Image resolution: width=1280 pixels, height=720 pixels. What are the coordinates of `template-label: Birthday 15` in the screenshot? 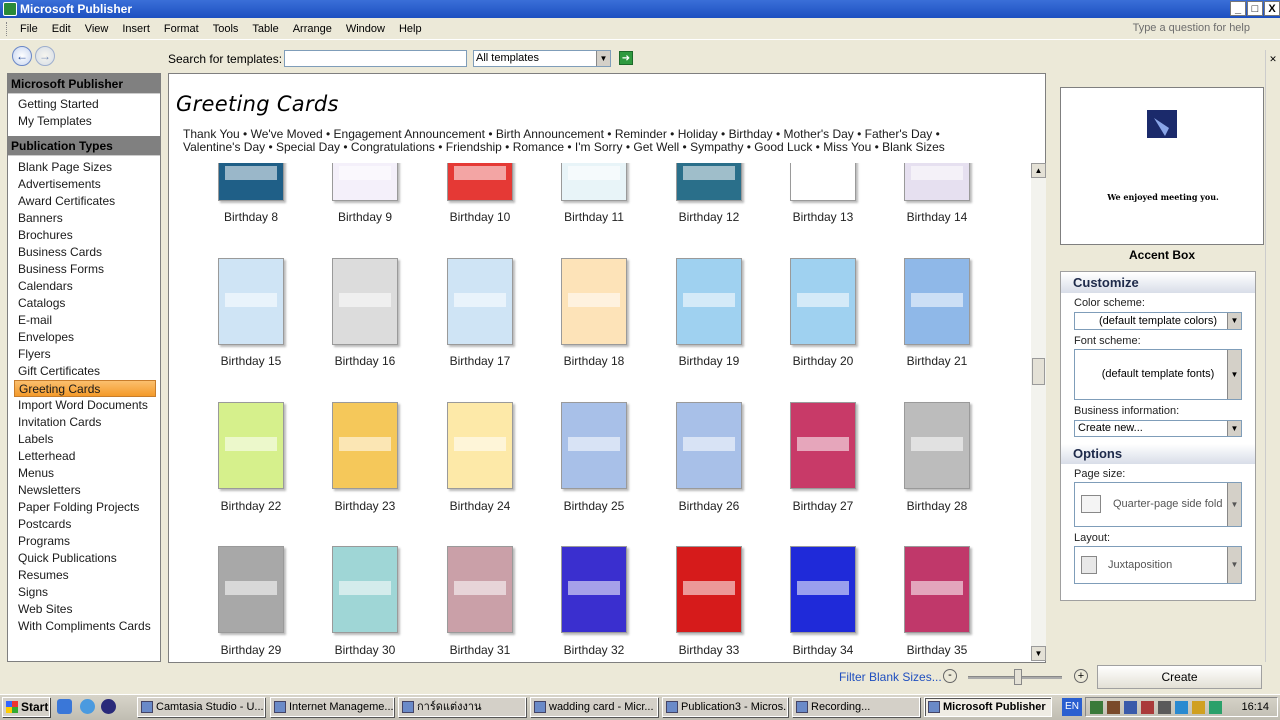 It's located at (251, 361).